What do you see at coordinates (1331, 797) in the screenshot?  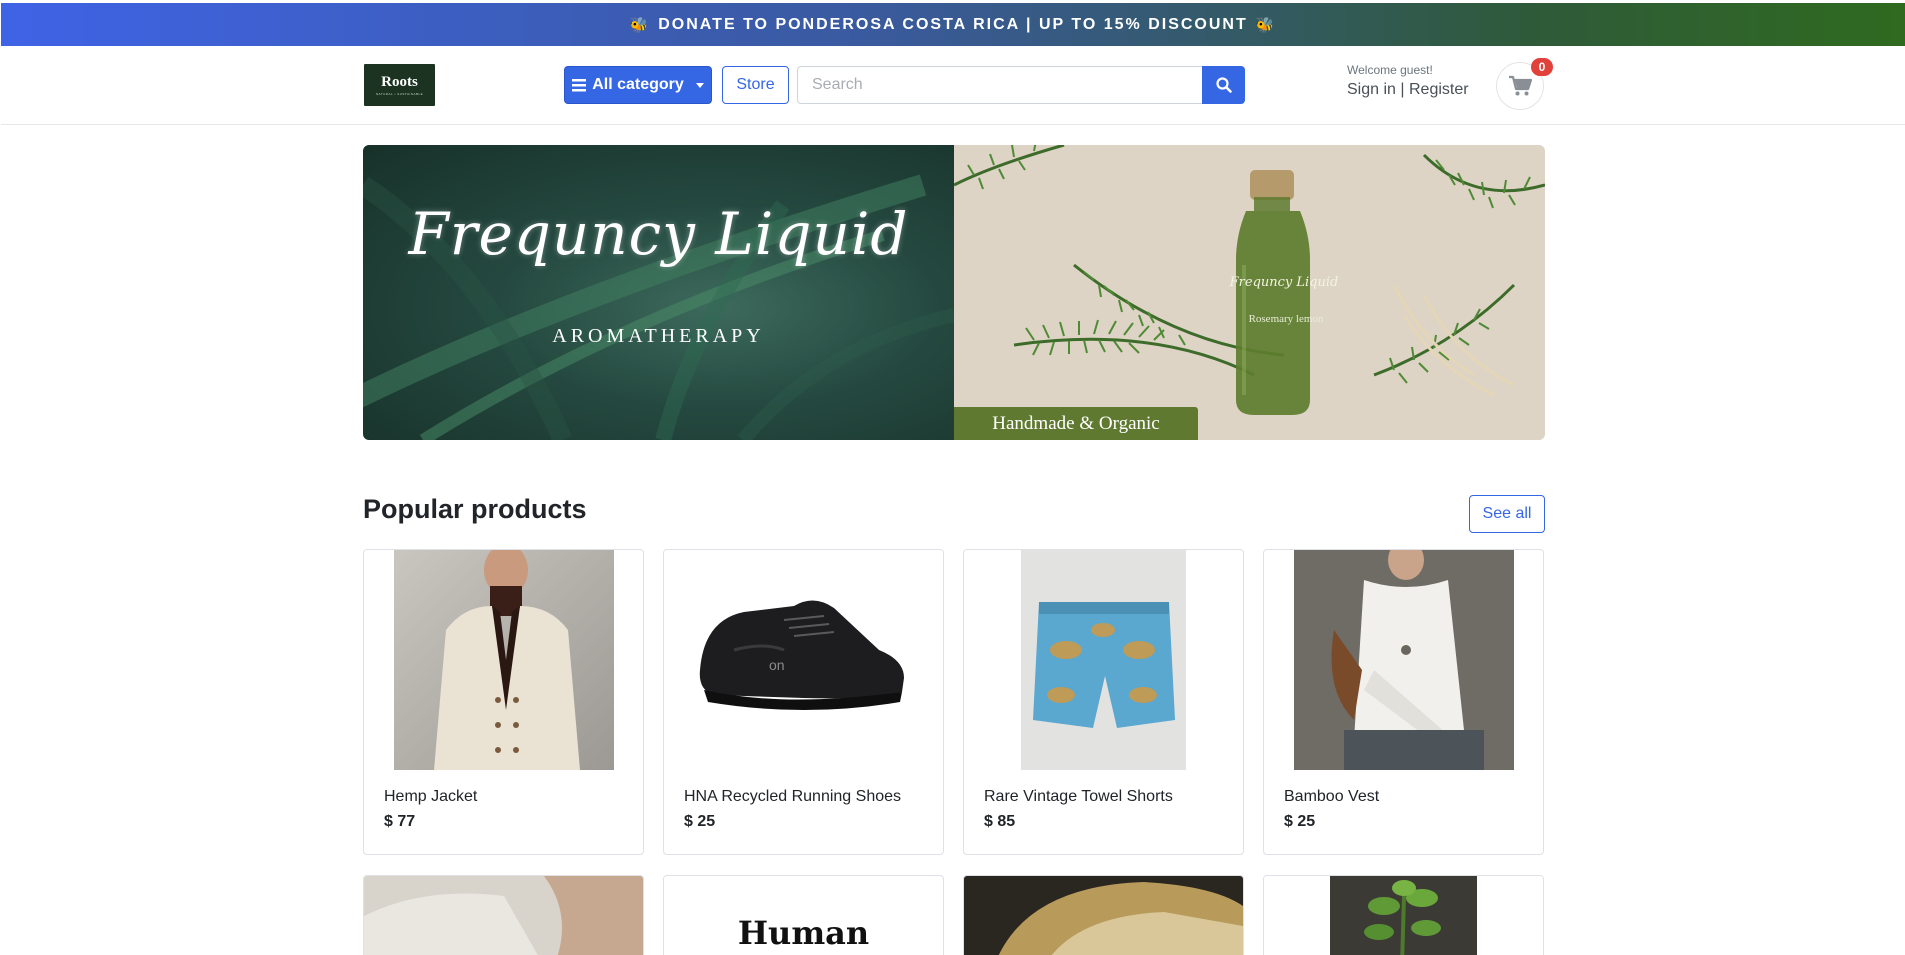 I see `product-name: Bamboo Vest` at bounding box center [1331, 797].